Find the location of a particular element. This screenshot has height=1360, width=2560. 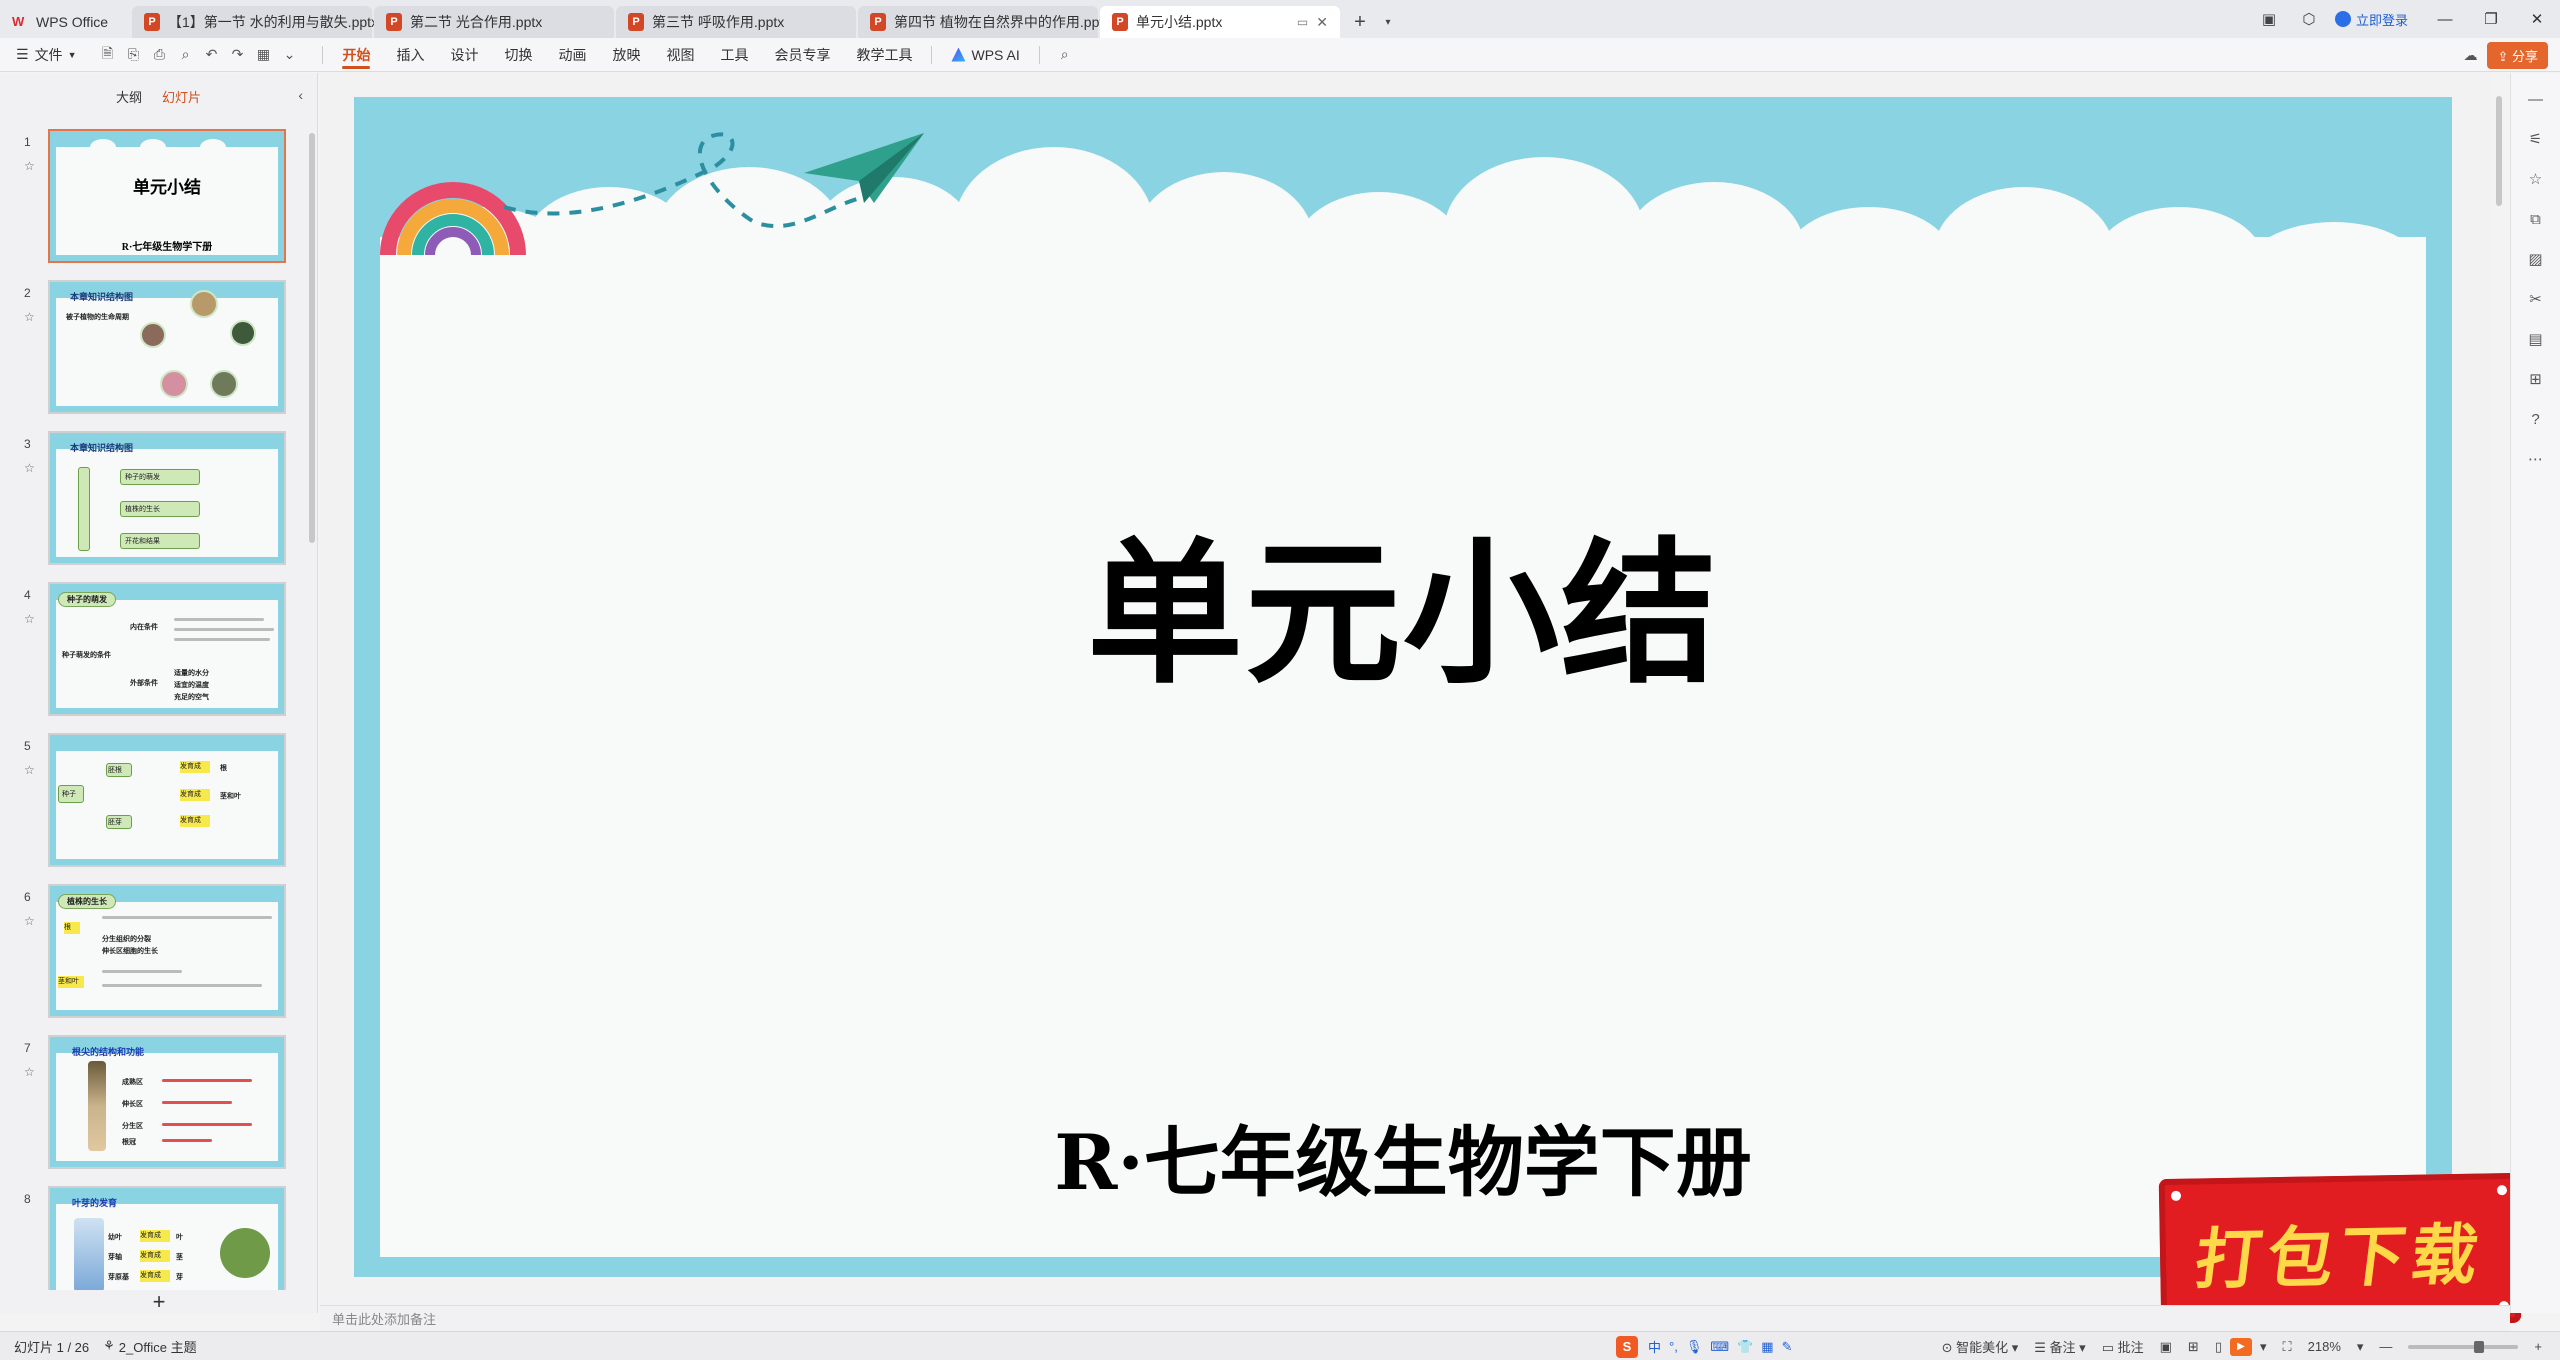

zoom-slider is located at coordinates (2463, 1346).